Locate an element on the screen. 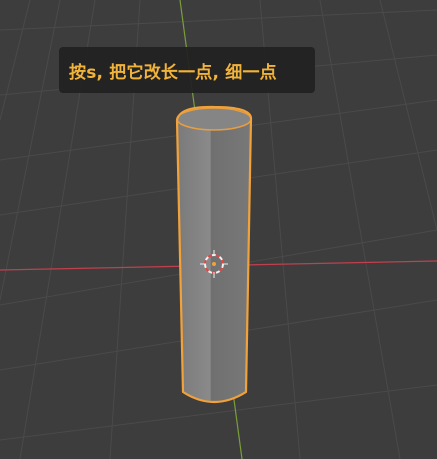 This screenshot has height=459, width=437. caption-text: 按s, 把它改长一点, 细一点 is located at coordinates (173, 72).